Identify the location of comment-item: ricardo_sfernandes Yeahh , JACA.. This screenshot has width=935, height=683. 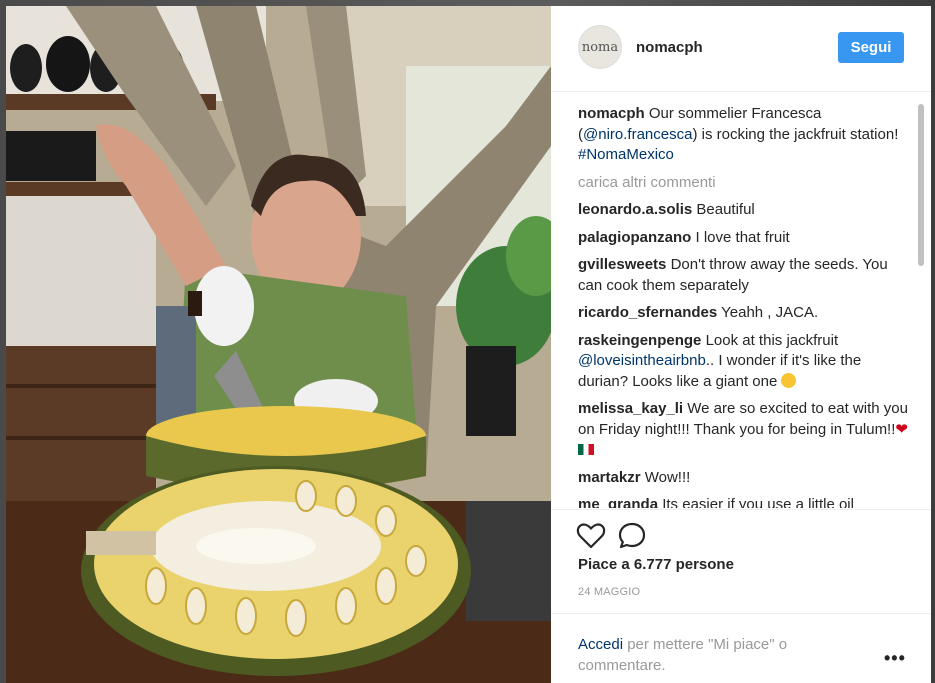
(743, 313).